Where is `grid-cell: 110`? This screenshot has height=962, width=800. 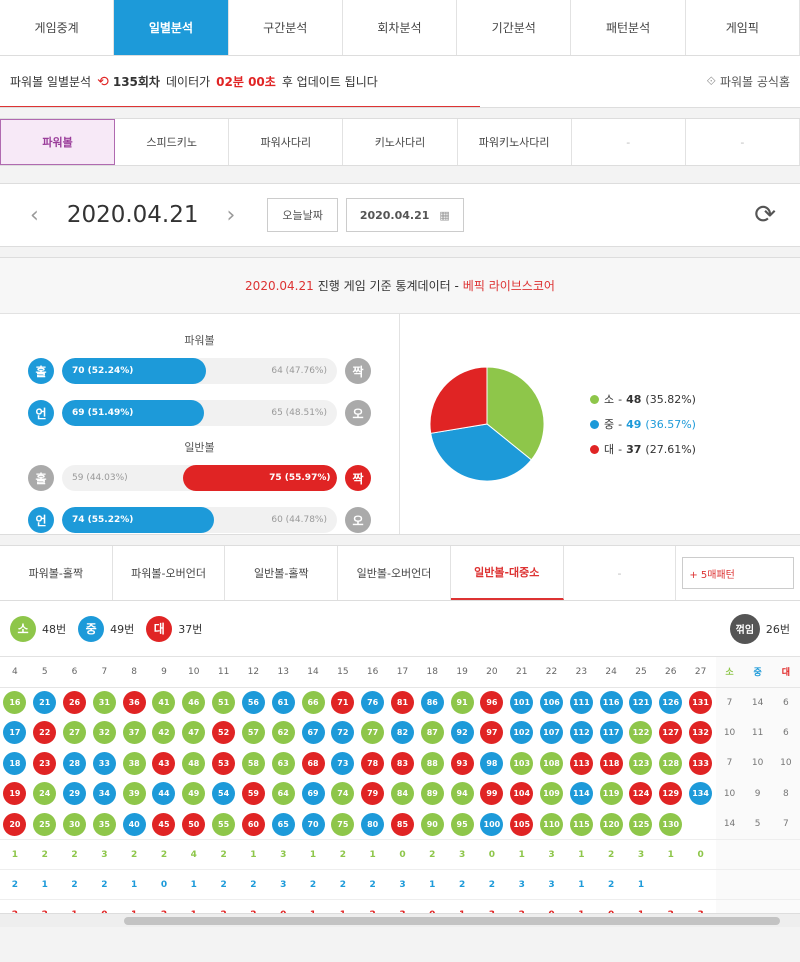 grid-cell: 110 is located at coordinates (552, 824).